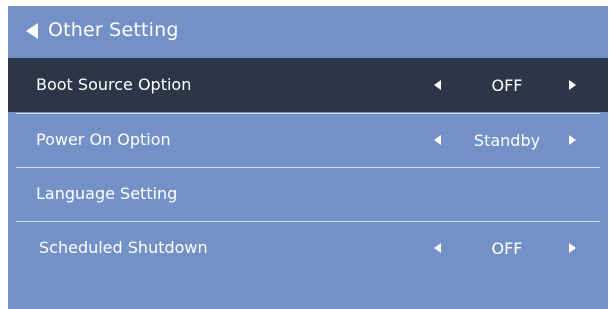 This screenshot has width=610, height=309. Describe the element at coordinates (103, 139) in the screenshot. I see `setting-label: Power On Option` at that location.